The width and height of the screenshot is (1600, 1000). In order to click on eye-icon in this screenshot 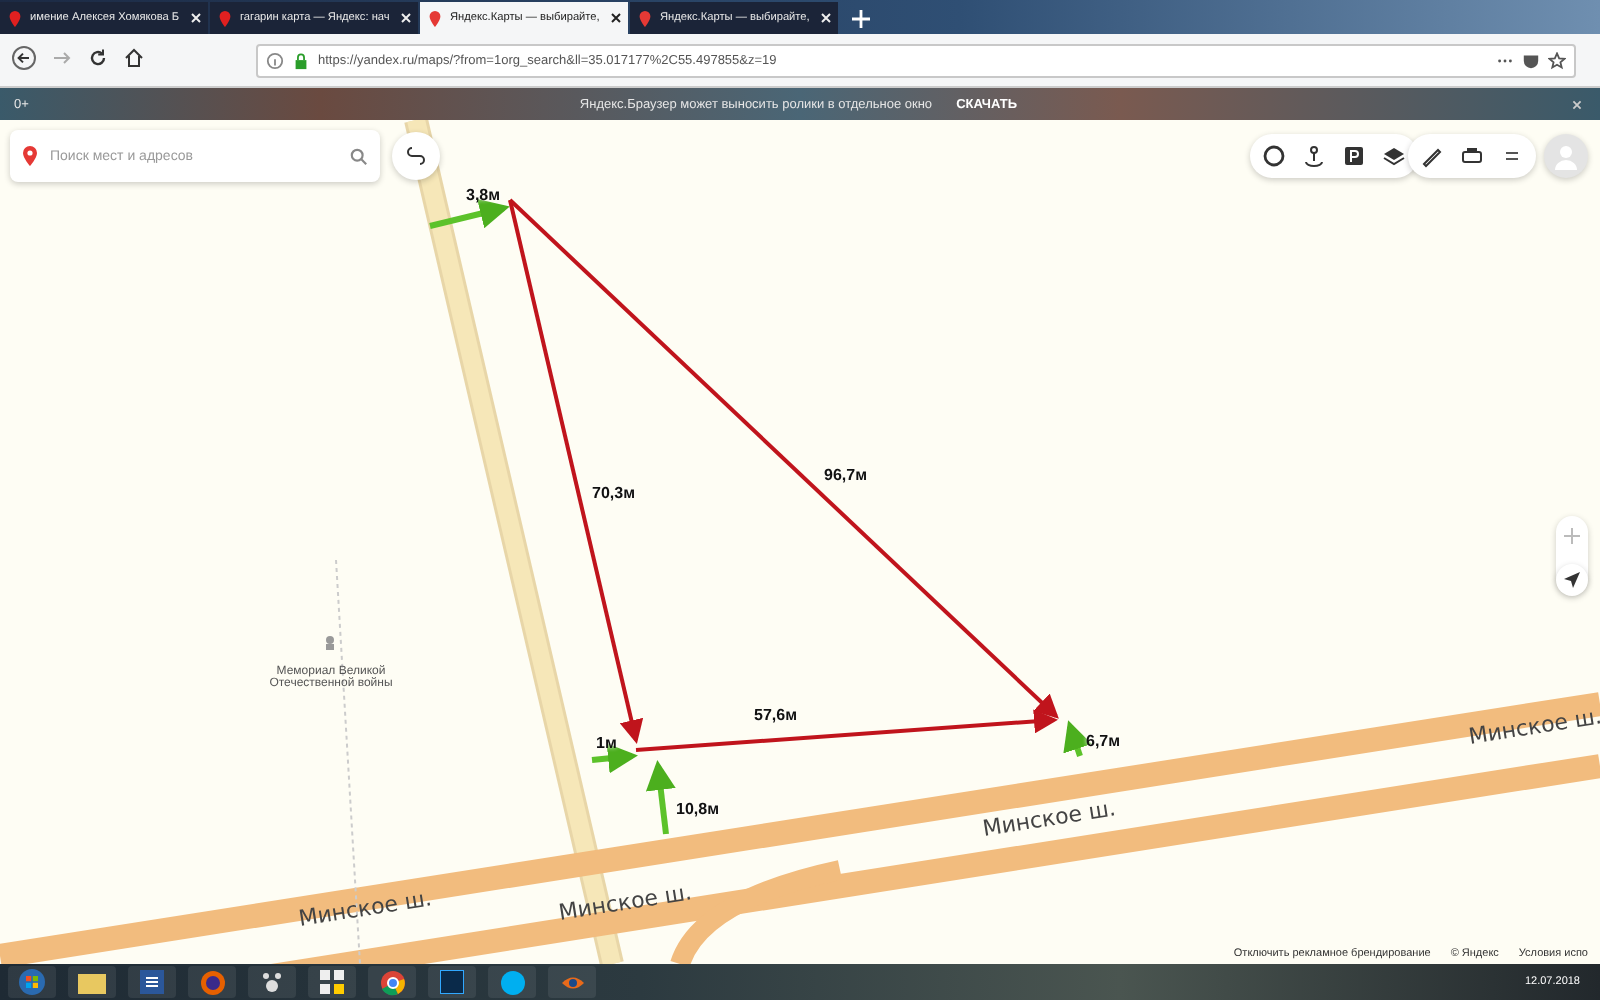, I will do `click(572, 982)`.